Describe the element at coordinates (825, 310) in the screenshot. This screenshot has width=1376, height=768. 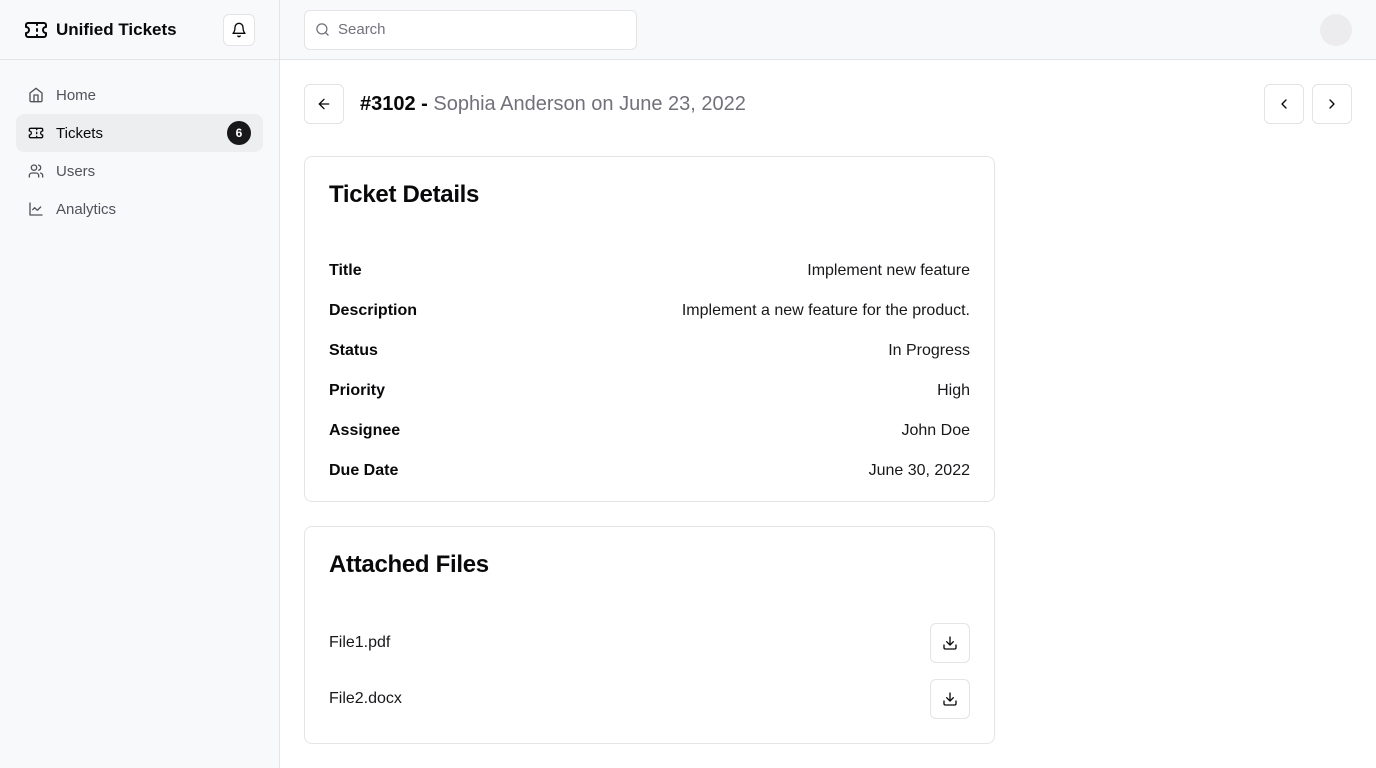
I see `detail-value: Implement a new feature for the product.` at that location.